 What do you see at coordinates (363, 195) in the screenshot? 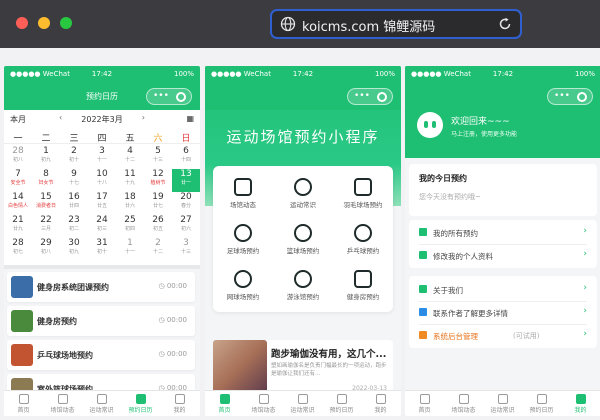
I see `feature-menu-item: 羽毛球场预约` at bounding box center [363, 195].